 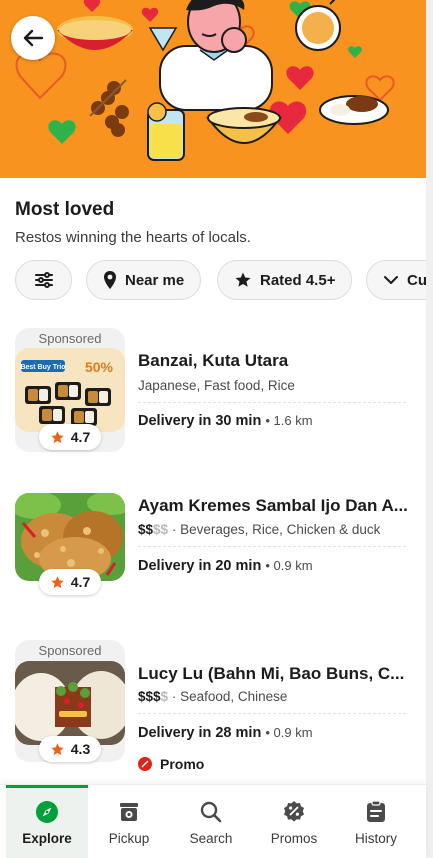 I want to click on nav-promos-label: Promos, so click(x=294, y=838).